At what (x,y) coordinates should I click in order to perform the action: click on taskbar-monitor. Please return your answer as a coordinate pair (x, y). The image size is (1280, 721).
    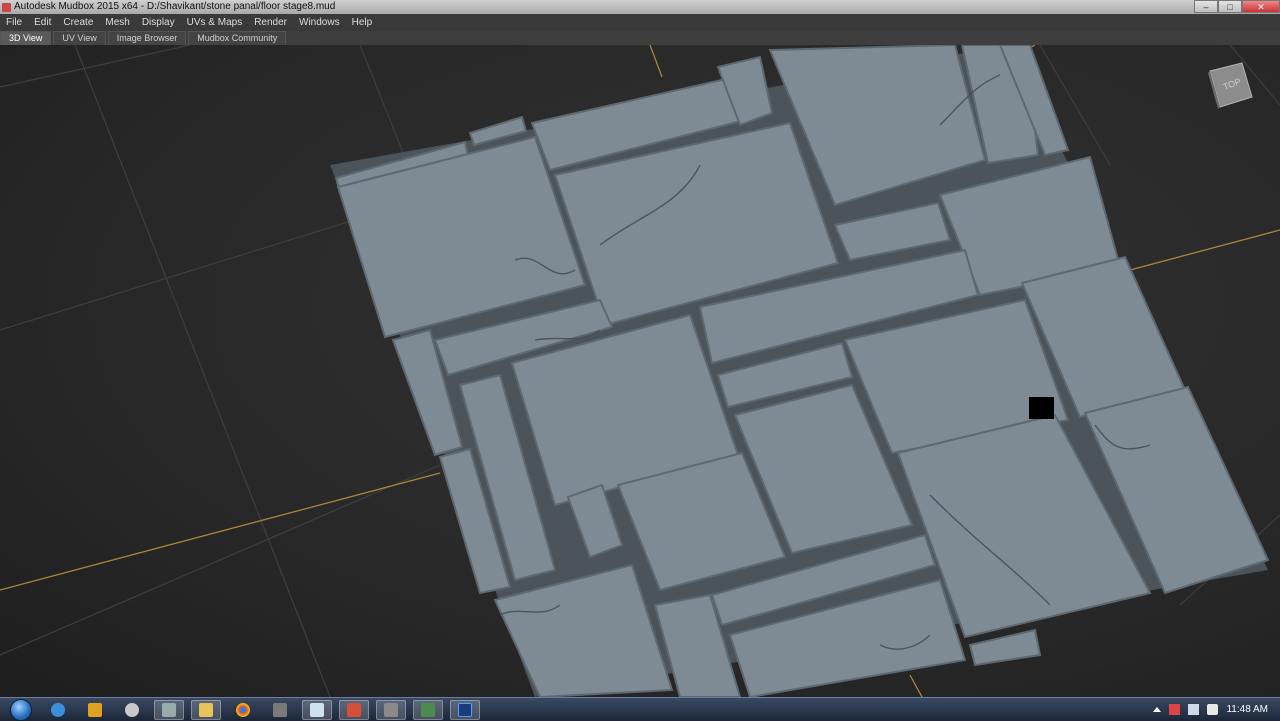
    Looking at the image, I should click on (428, 709).